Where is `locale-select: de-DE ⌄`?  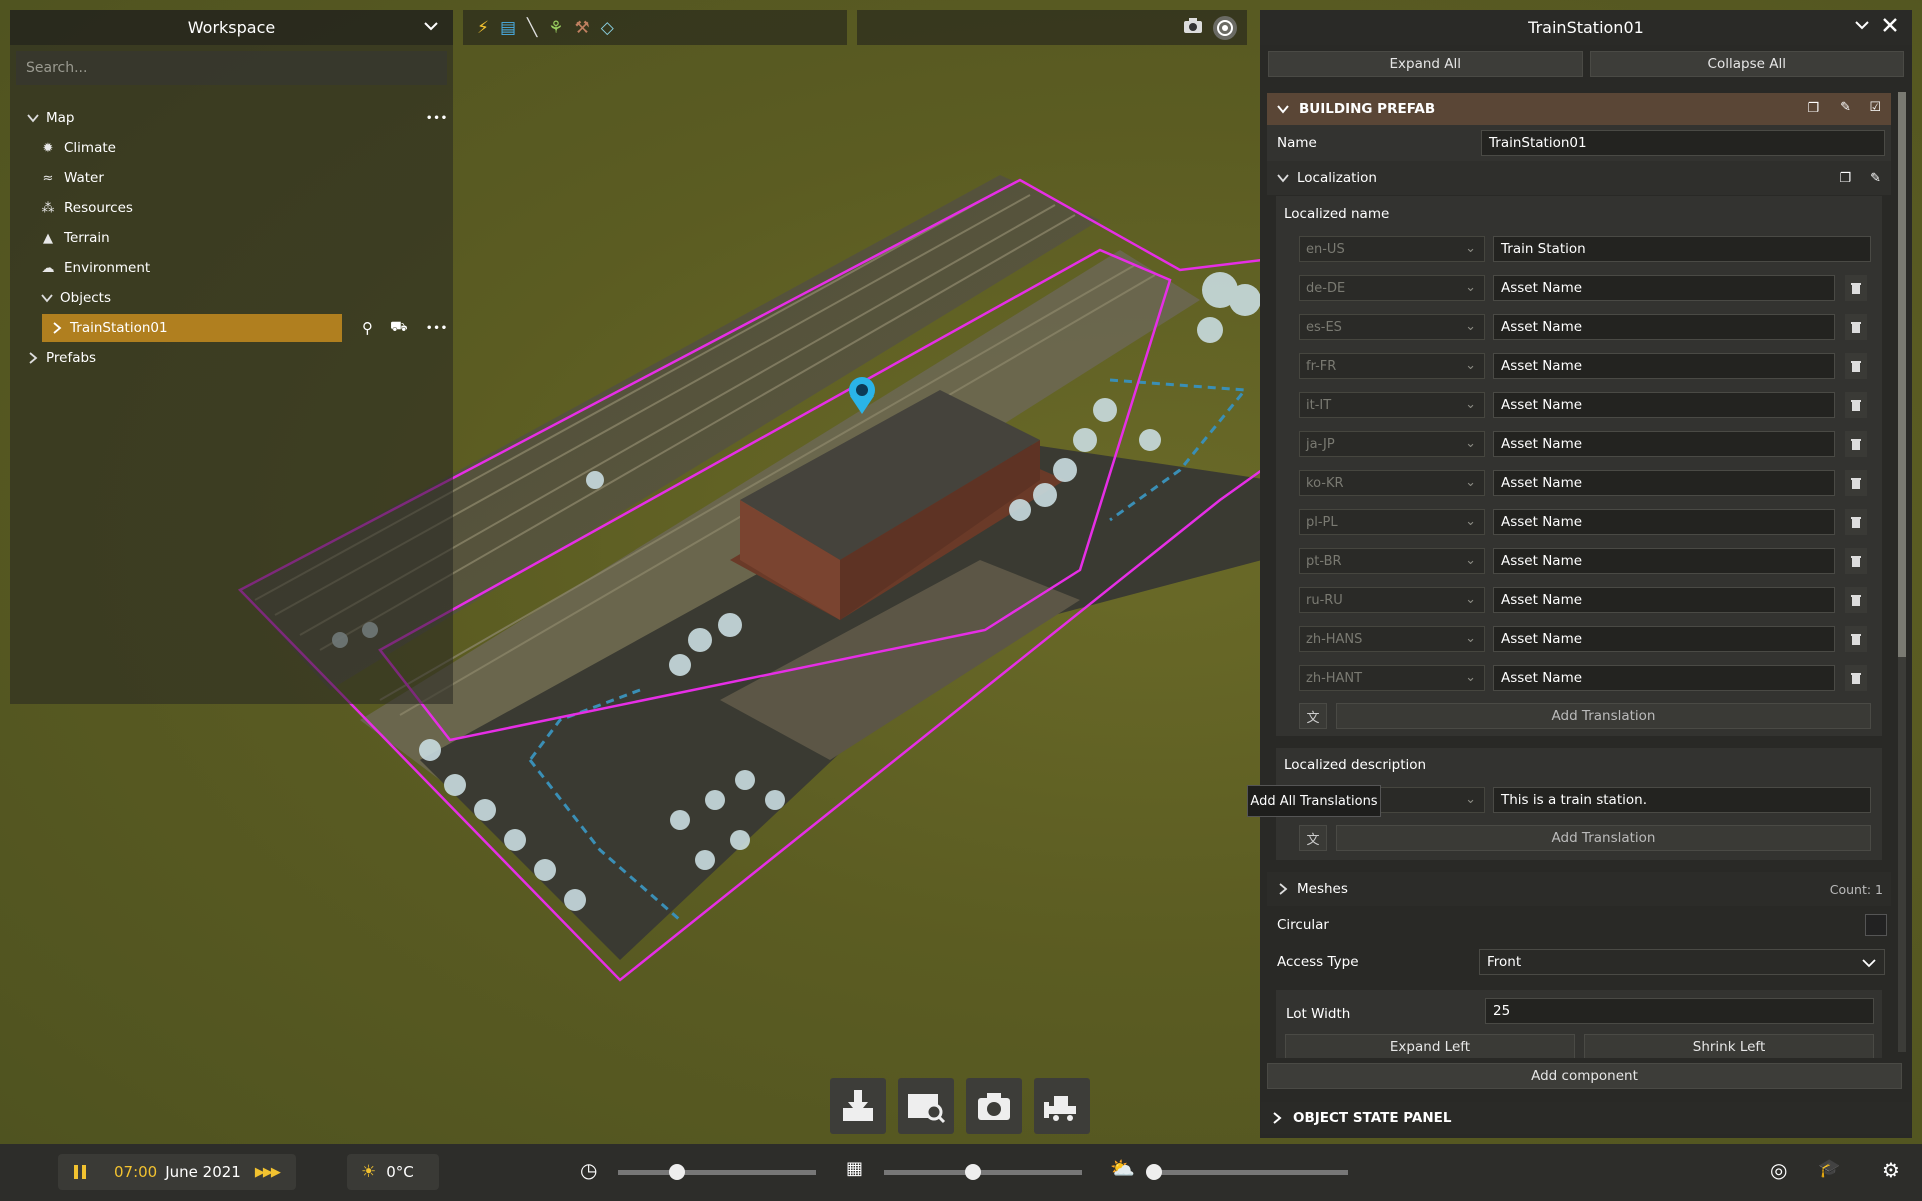
locale-select: de-DE ⌄ is located at coordinates (1392, 288).